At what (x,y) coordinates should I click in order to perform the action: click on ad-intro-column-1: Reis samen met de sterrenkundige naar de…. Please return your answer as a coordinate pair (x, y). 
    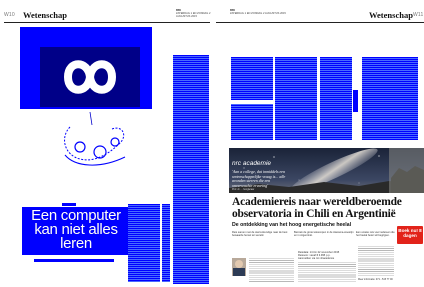
    Looking at the image, I should click on (260, 234).